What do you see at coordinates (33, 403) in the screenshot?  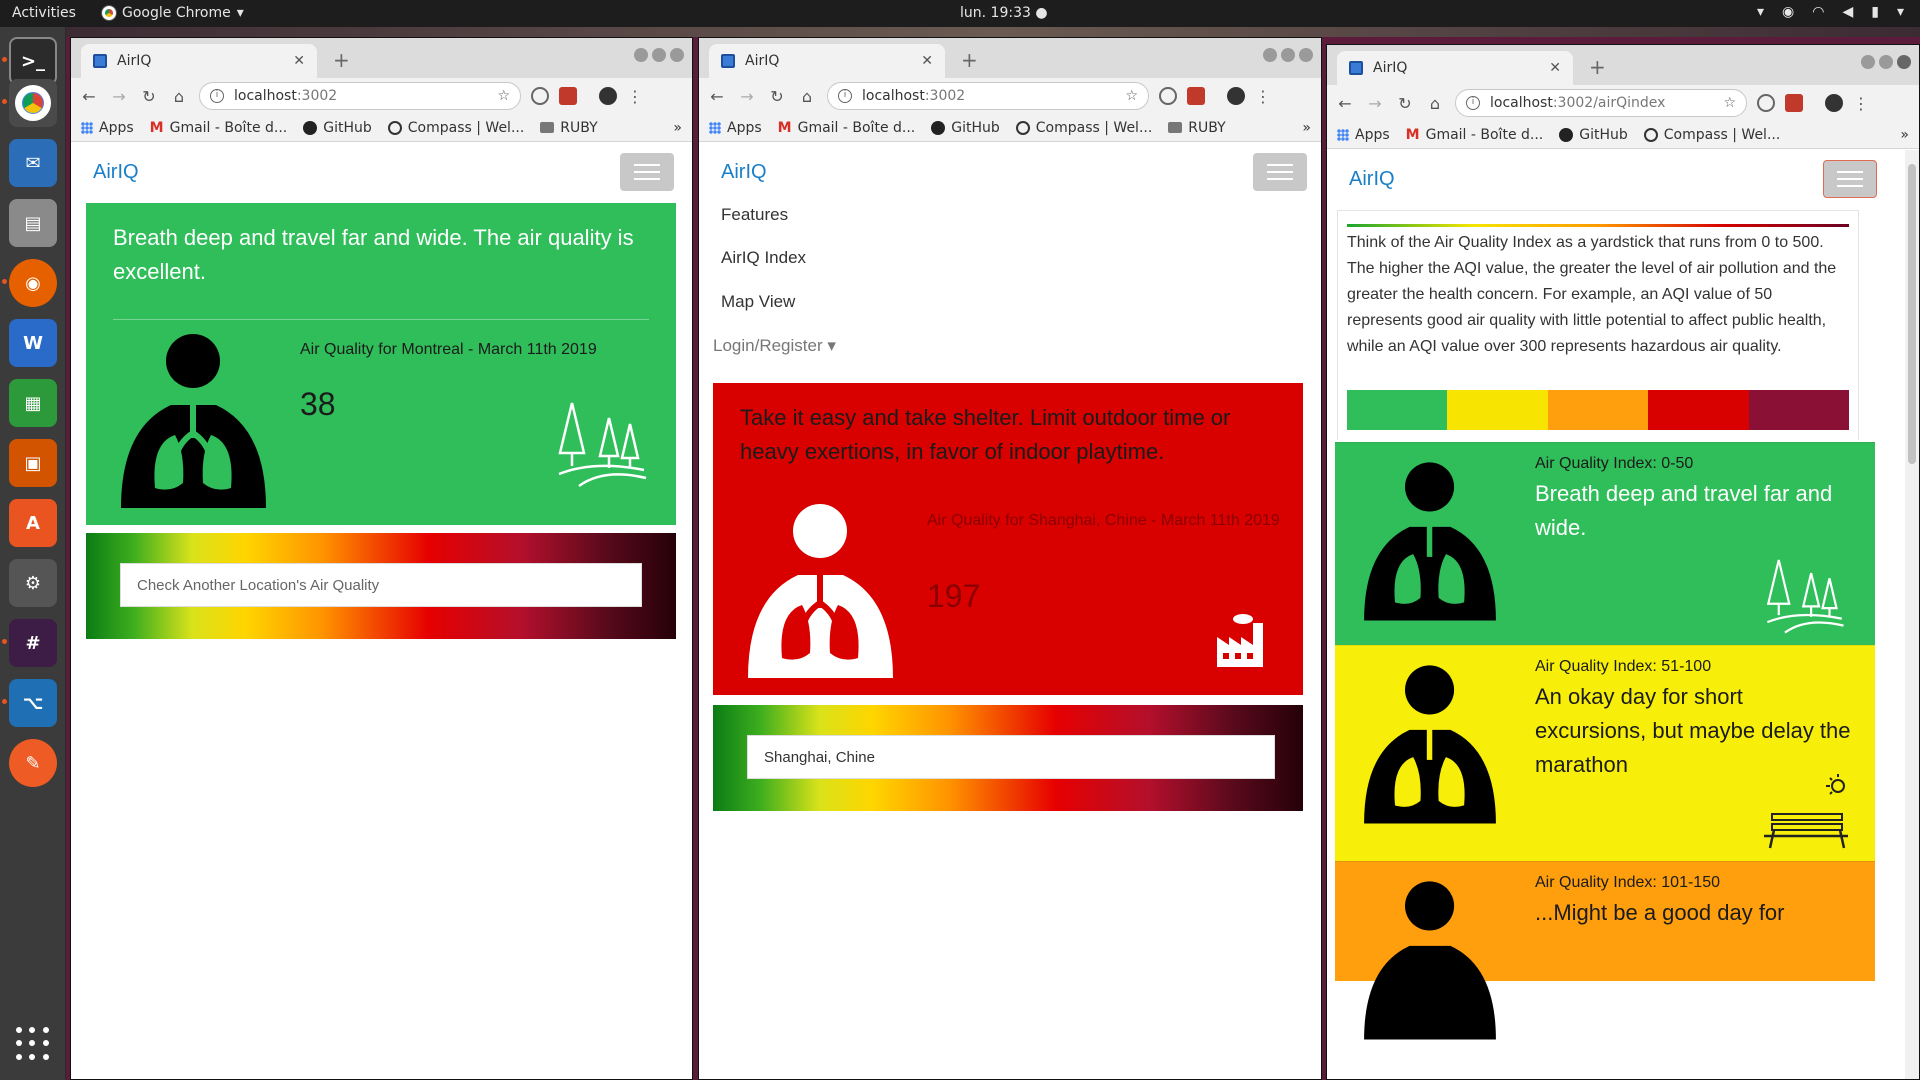 I see `calc-icon: ▦` at bounding box center [33, 403].